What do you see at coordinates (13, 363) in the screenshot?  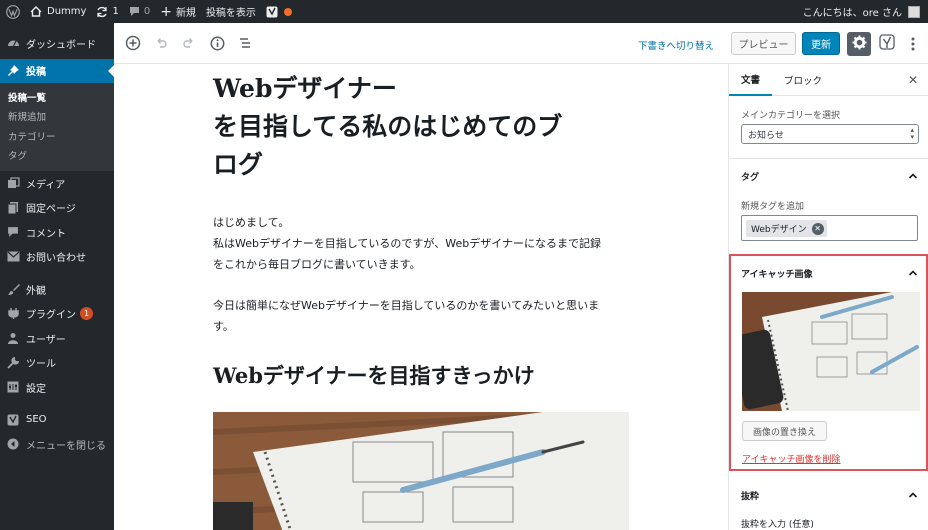 I see `wrench-icon` at bounding box center [13, 363].